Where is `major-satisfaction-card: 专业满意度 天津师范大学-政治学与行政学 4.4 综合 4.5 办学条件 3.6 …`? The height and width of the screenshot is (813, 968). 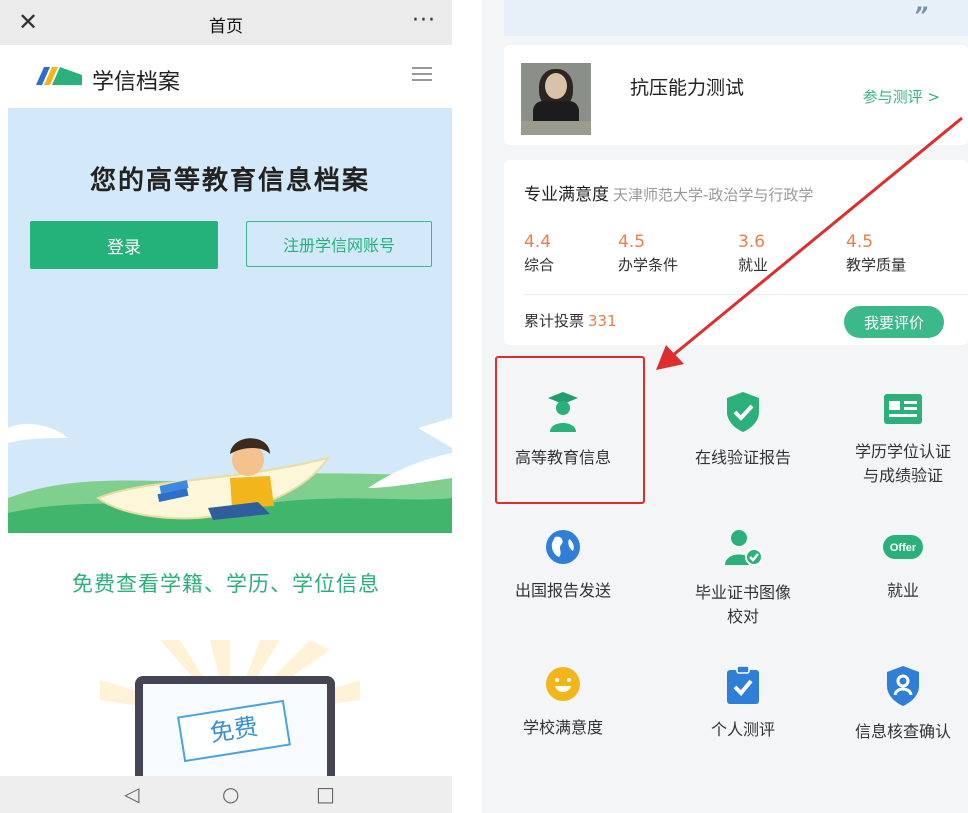
major-satisfaction-card: 专业满意度 天津师范大学-政治学与行政学 4.4 综合 4.5 办学条件 3.6 … is located at coordinates (736, 252).